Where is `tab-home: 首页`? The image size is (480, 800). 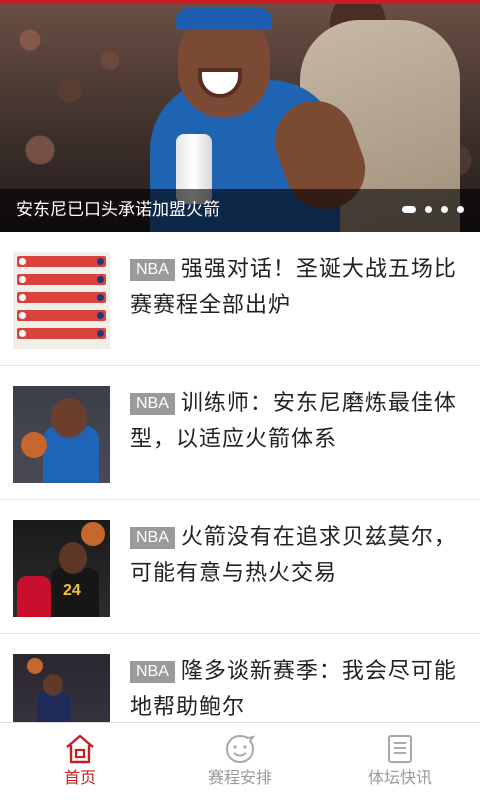 tab-home: 首页 is located at coordinates (80, 761).